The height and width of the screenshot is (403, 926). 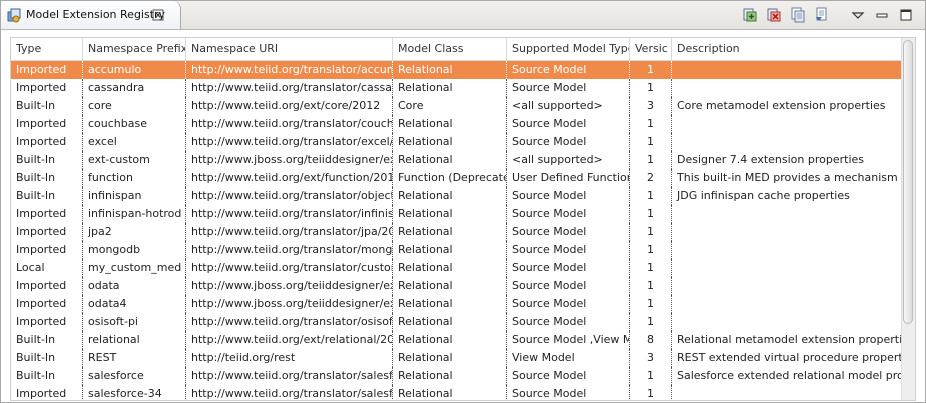 What do you see at coordinates (134, 268) in the screenshot?
I see `cell-prefix: my_custom_med` at bounding box center [134, 268].